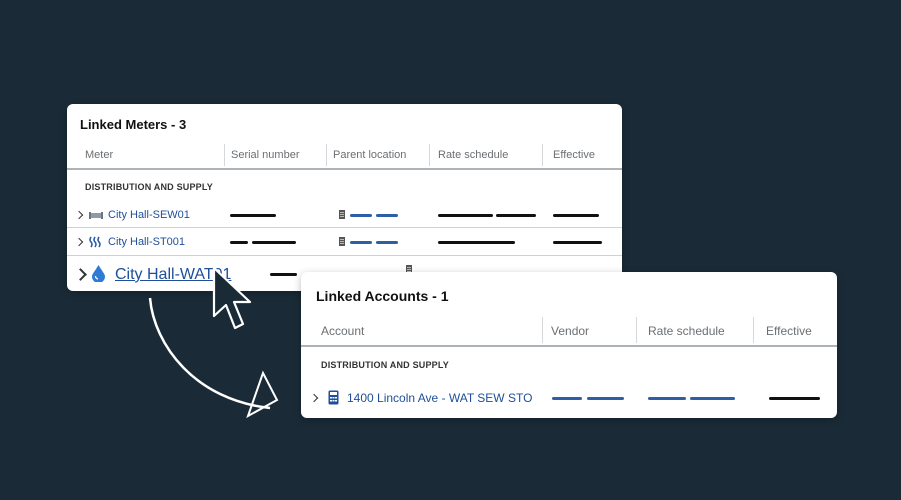 This screenshot has width=901, height=500. Describe the element at coordinates (333, 397) in the screenshot. I see `calculator-icon` at that location.